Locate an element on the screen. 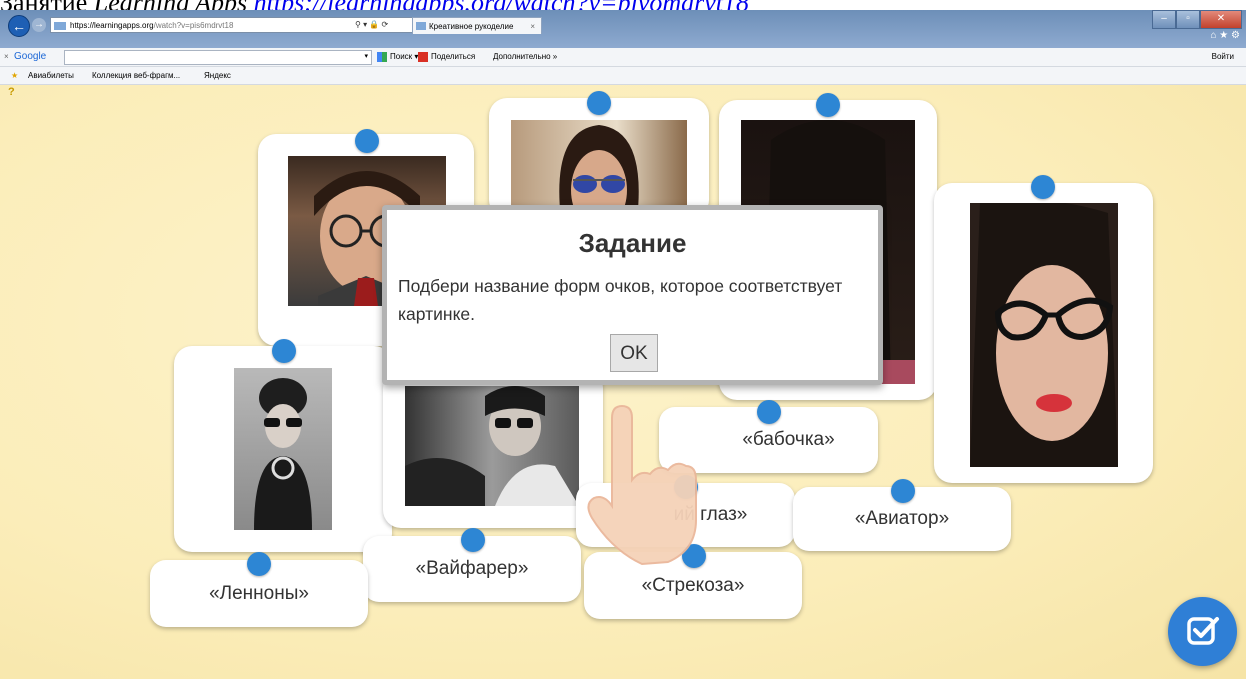 This screenshot has height=679, width=1246. photo-card-wayfarer is located at coordinates (493, 449).